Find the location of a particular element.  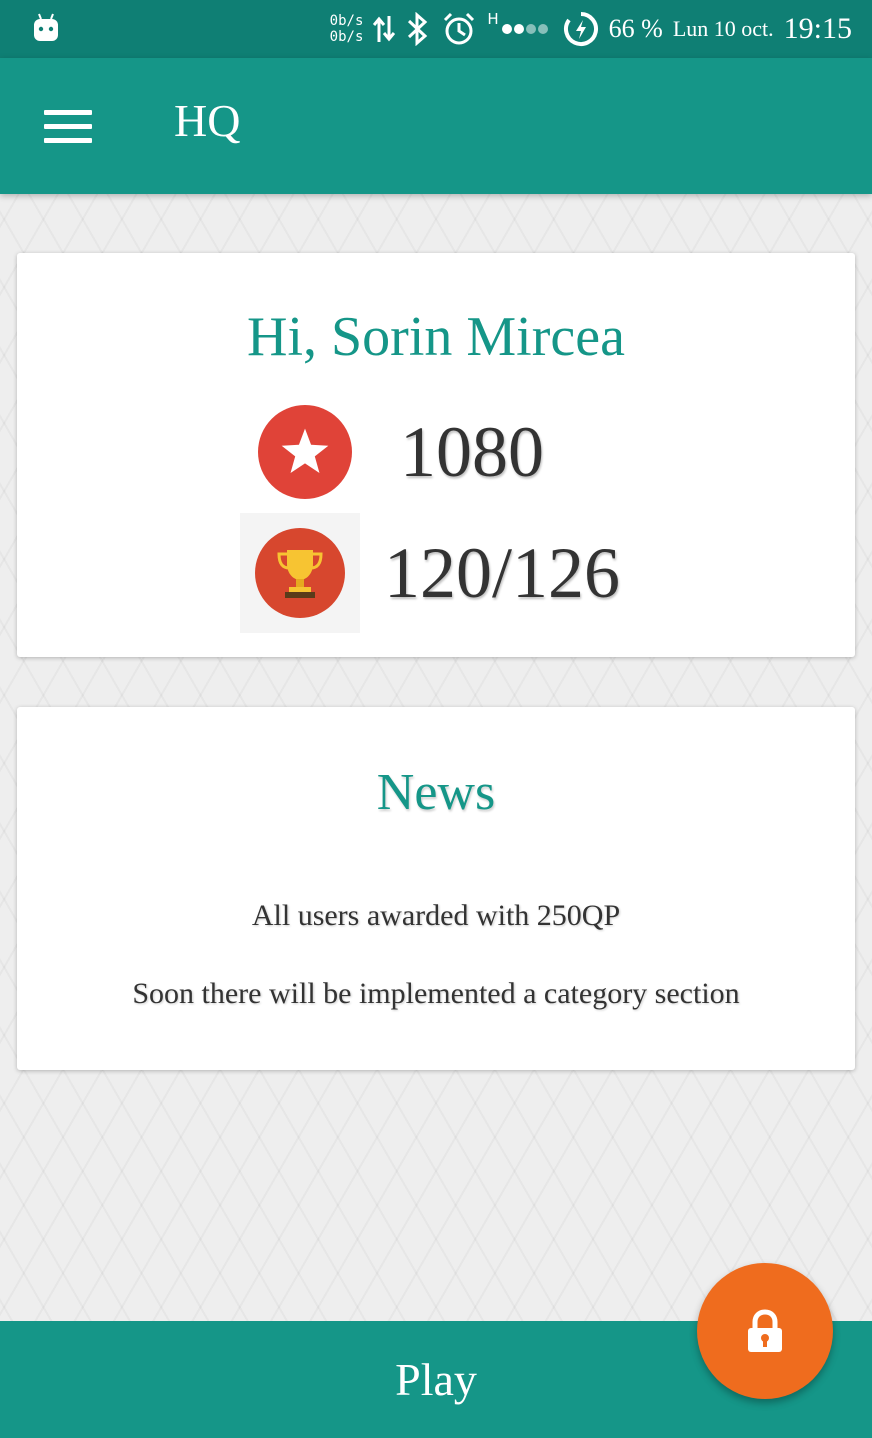

hamburger-menu-icon is located at coordinates (68, 127).